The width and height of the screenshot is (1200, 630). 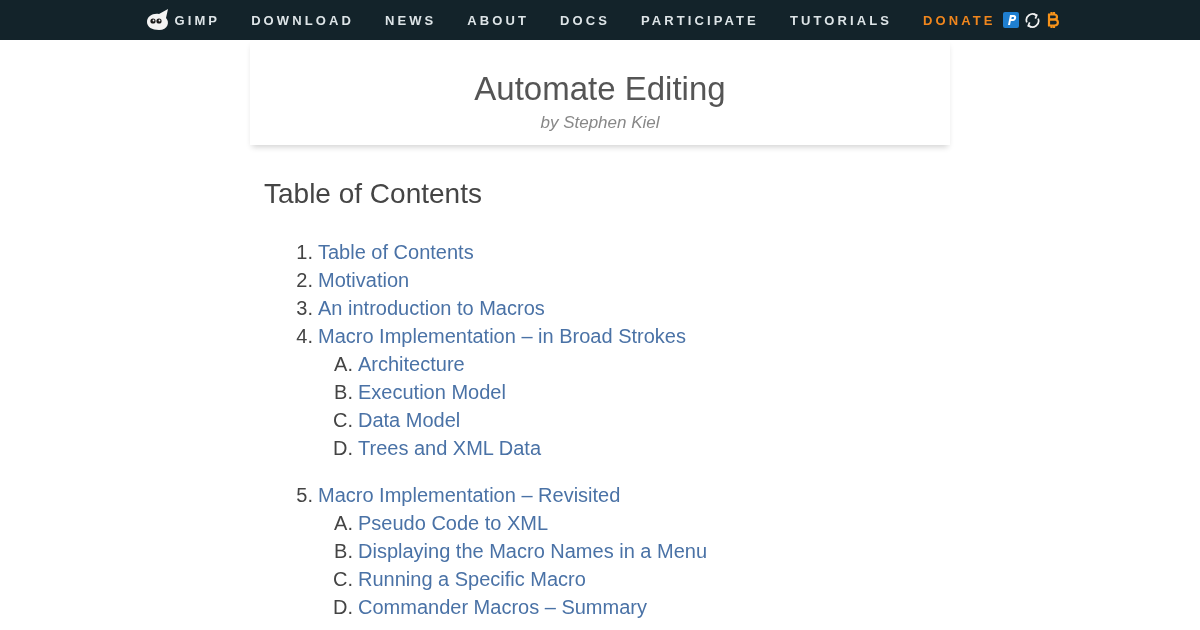 What do you see at coordinates (304, 495) in the screenshot?
I see `list-number: 5.` at bounding box center [304, 495].